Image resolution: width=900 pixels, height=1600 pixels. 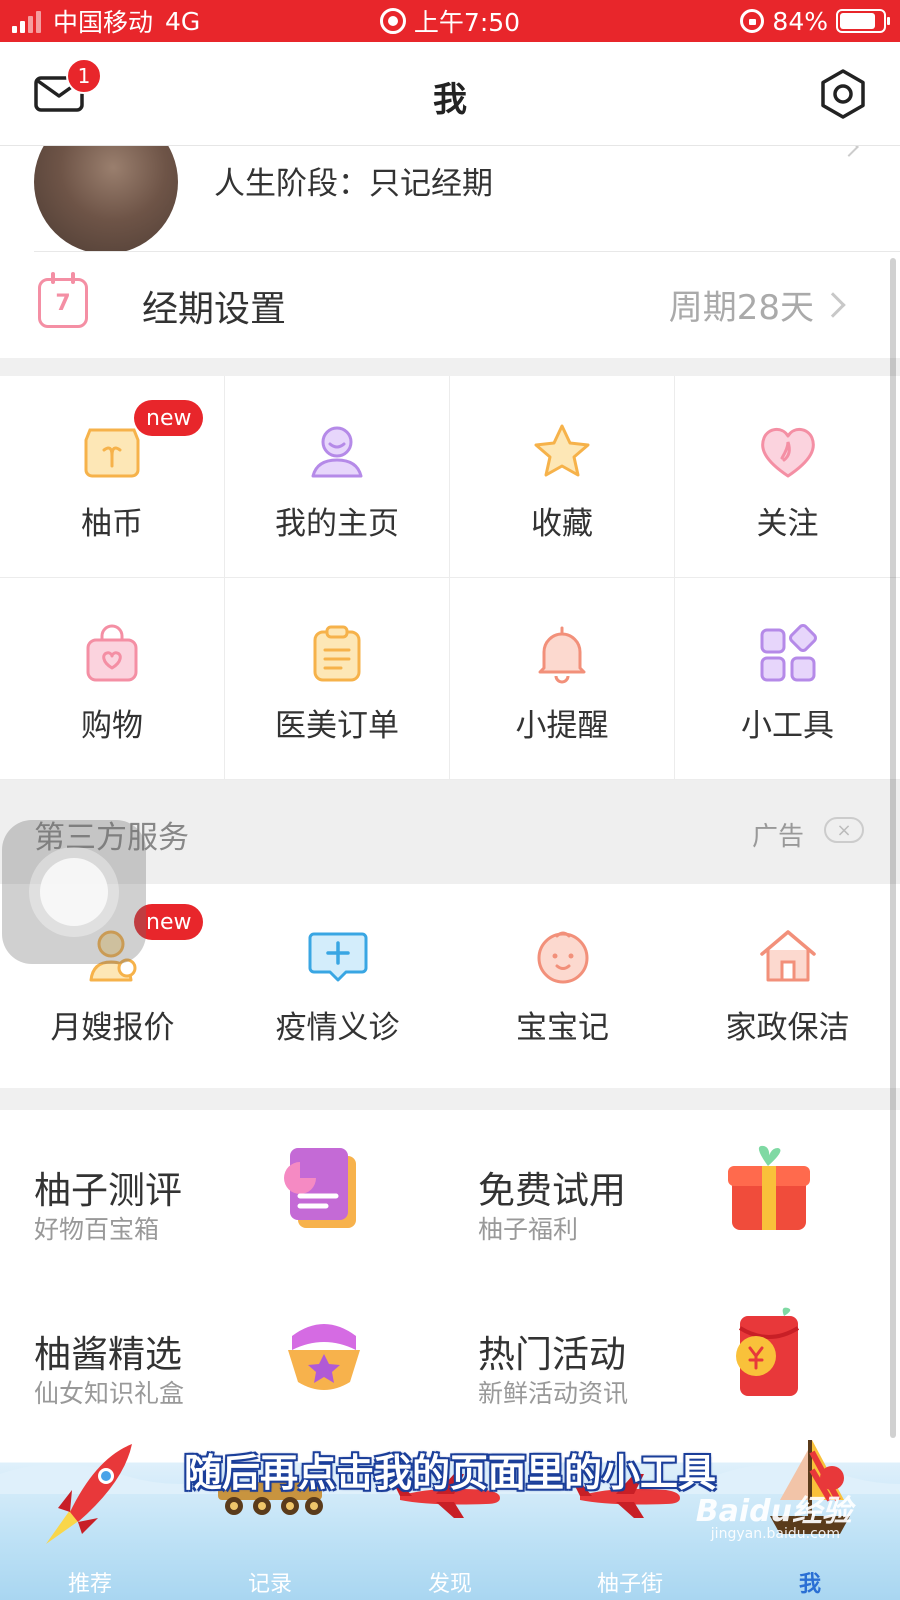 What do you see at coordinates (552, 1354) in the screenshot?
I see `feature-title: 热门活动` at bounding box center [552, 1354].